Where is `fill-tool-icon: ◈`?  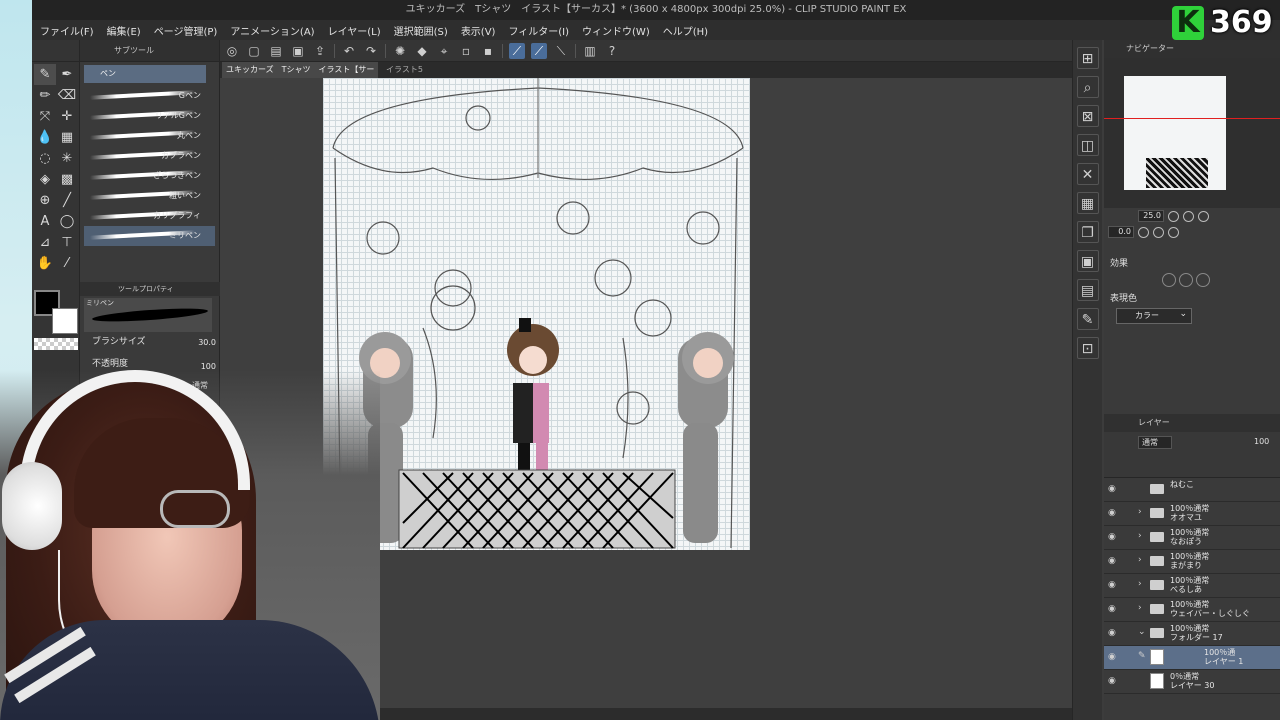 fill-tool-icon: ◈ is located at coordinates (45, 179).